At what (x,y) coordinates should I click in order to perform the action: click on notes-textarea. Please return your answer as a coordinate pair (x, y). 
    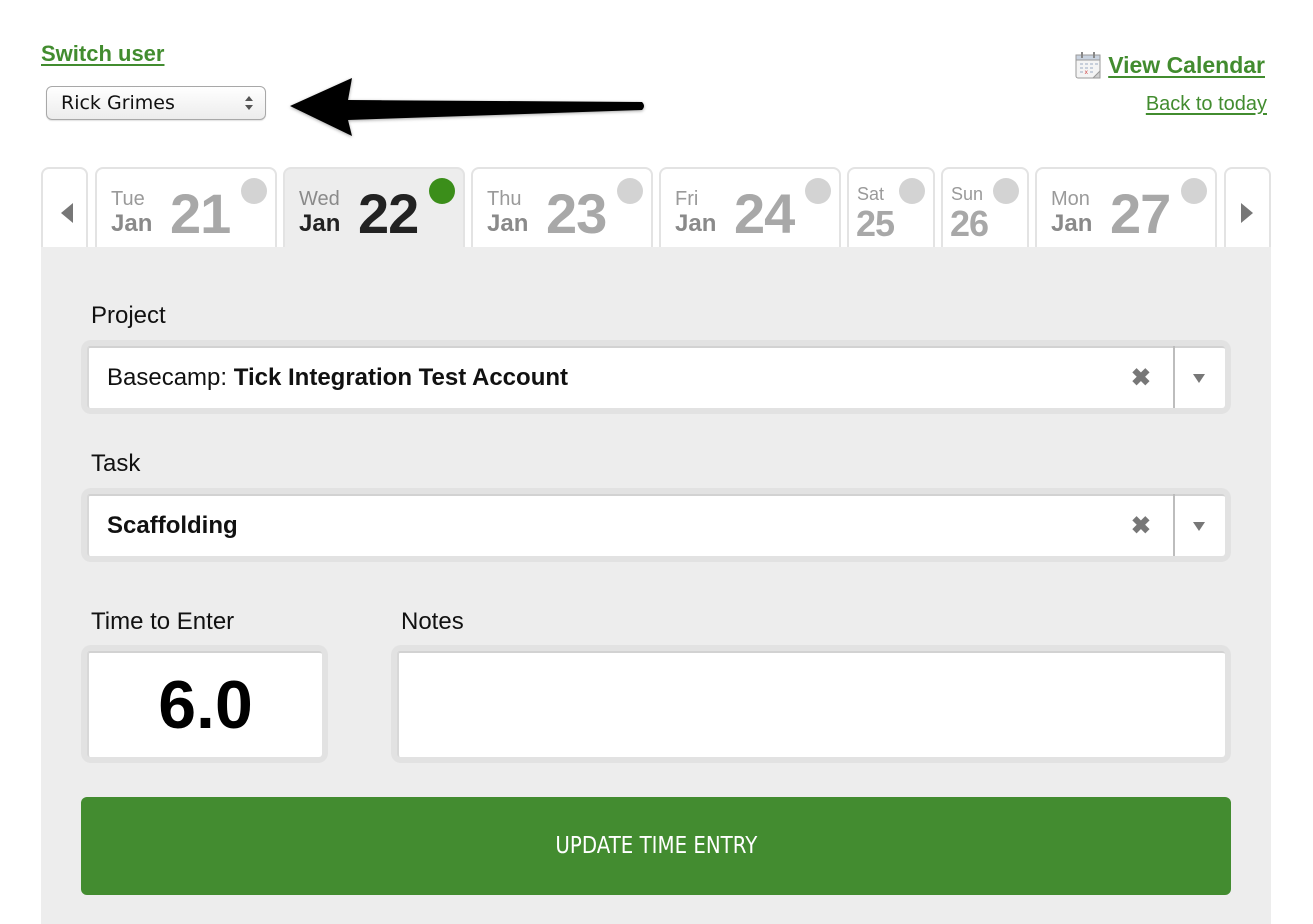
    Looking at the image, I should click on (811, 704).